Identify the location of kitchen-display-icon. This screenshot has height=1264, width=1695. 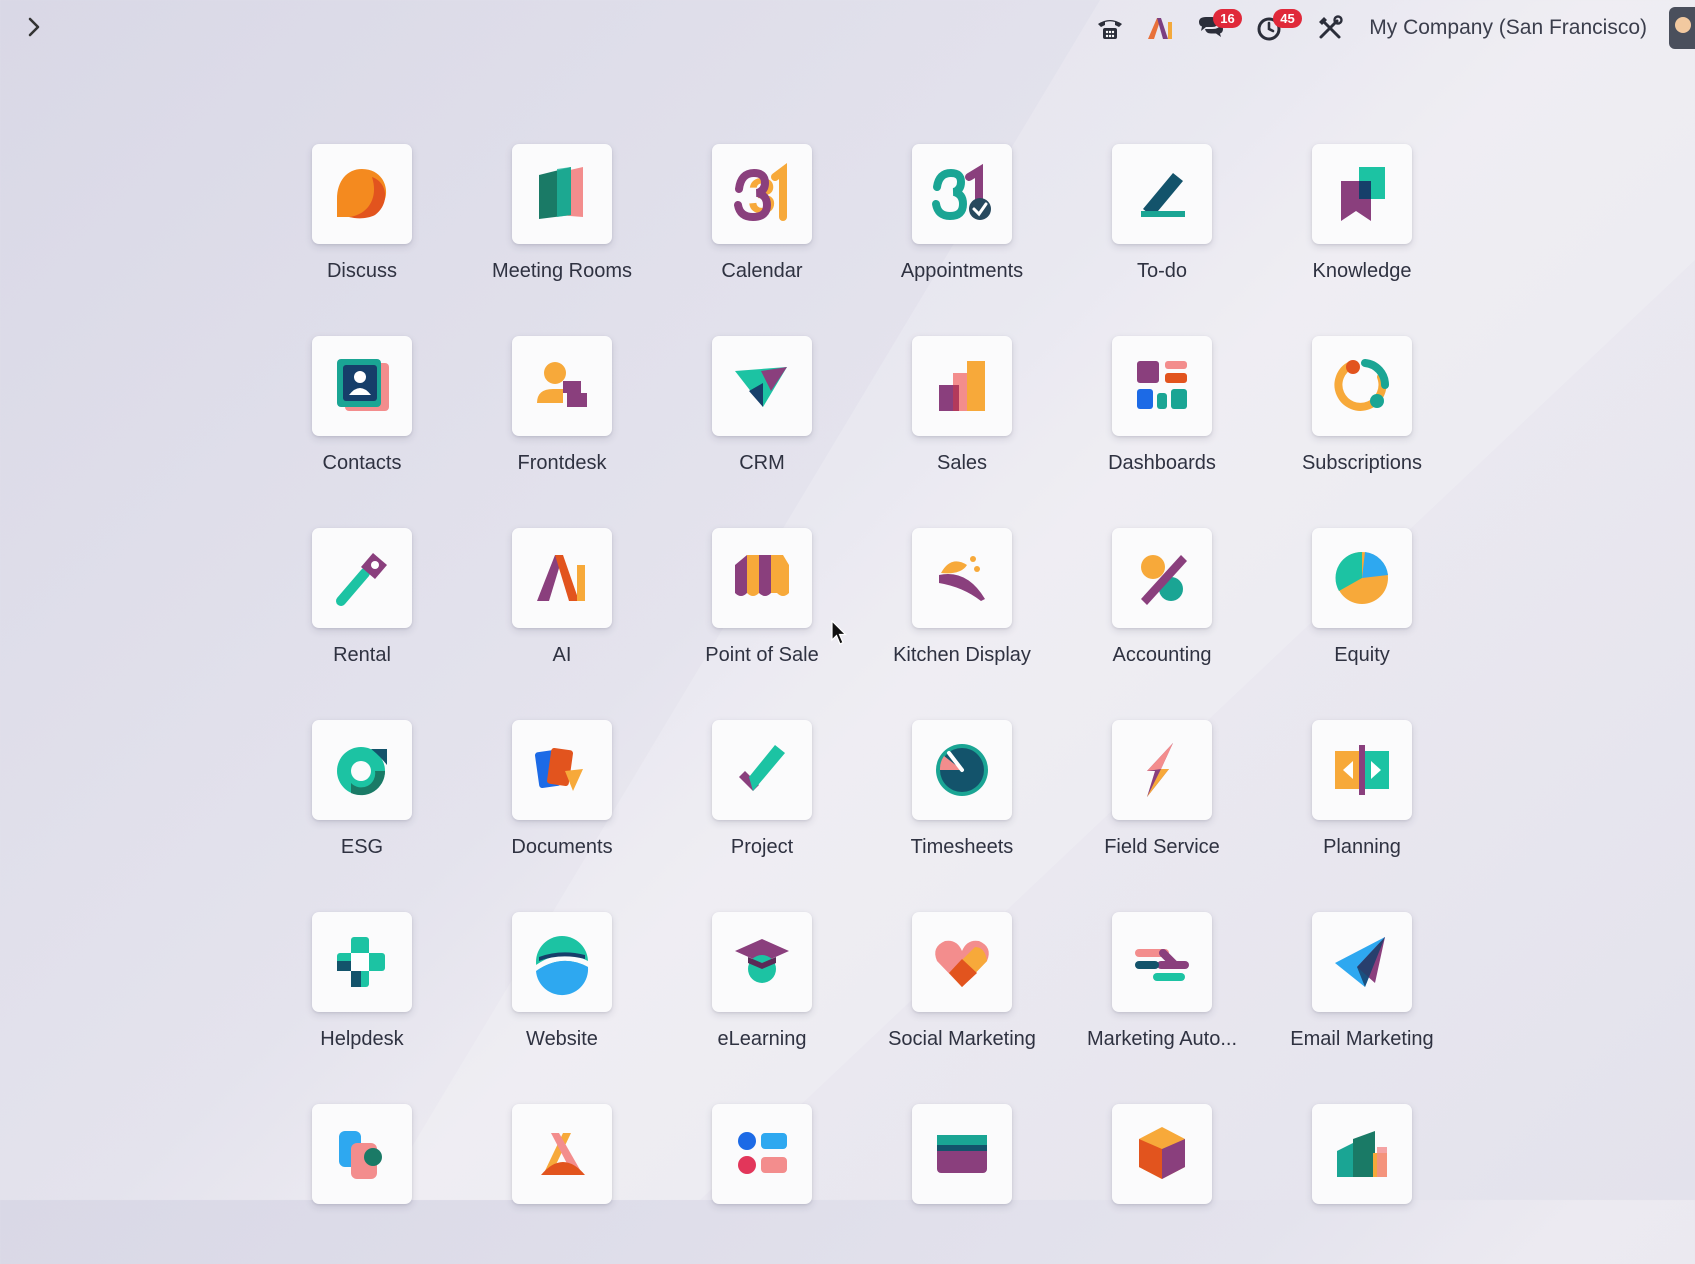
(962, 578).